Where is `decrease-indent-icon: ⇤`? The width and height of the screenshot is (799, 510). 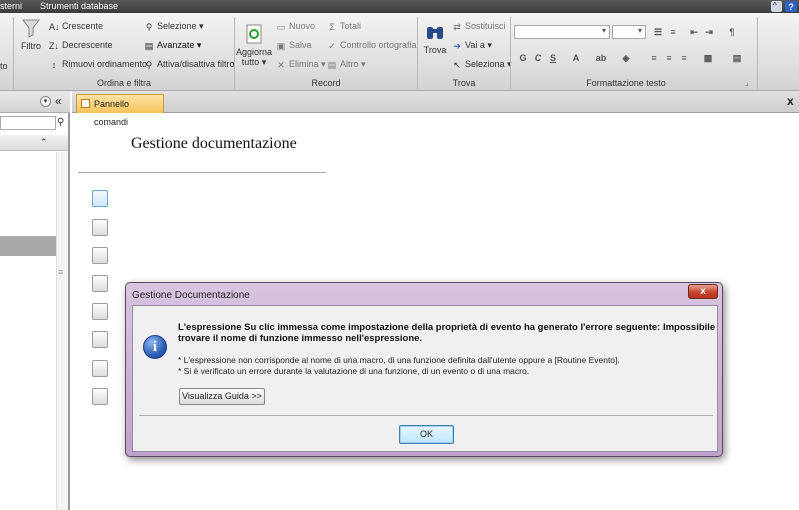
decrease-indent-icon: ⇤ is located at coordinates (694, 32).